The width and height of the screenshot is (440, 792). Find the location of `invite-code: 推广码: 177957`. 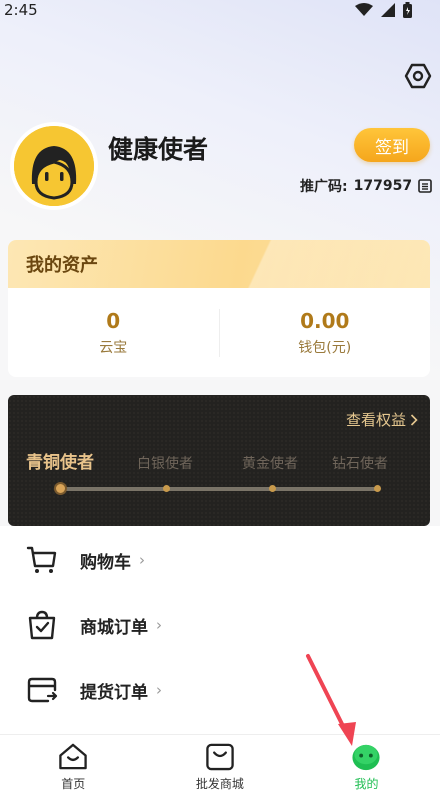

invite-code: 推广码: 177957 is located at coordinates (366, 186).